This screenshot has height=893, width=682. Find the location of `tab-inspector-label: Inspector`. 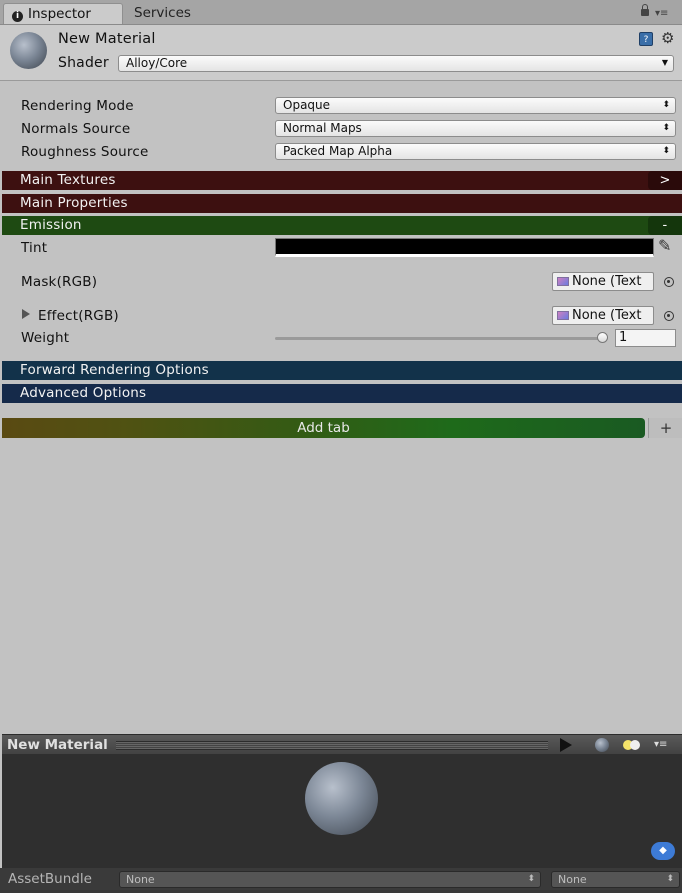

tab-inspector-label: Inspector is located at coordinates (59, 14).